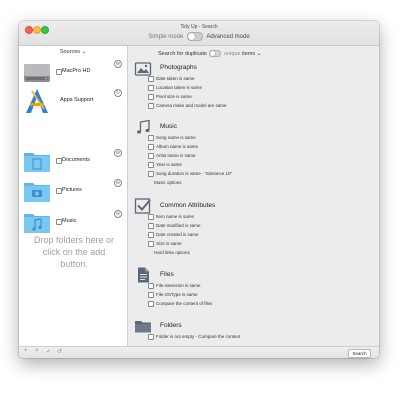  I want to click on option-label: File OSType is same, so click(177, 295).